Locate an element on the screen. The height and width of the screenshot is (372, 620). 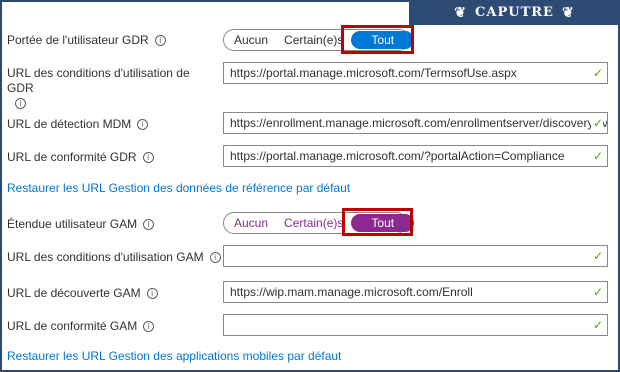
gam-terms-url-field: ✓ is located at coordinates (415, 256).